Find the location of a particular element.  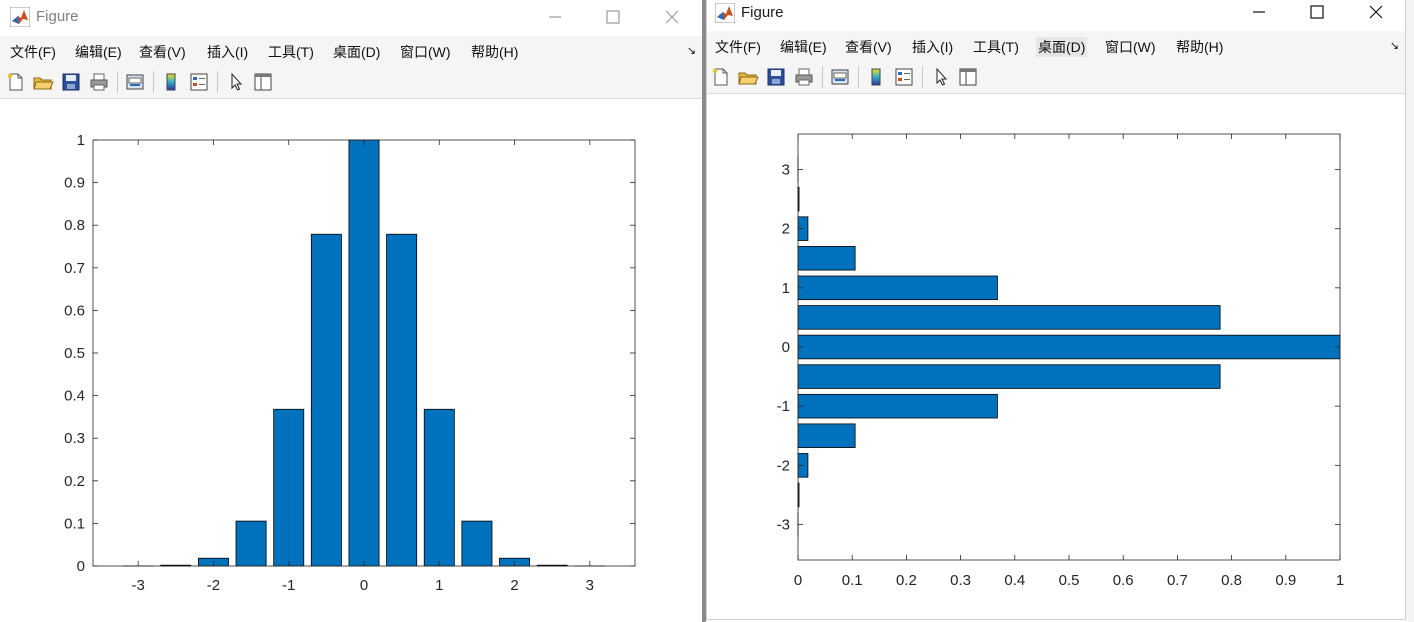

y-tick-label: 0 is located at coordinates (81, 566).